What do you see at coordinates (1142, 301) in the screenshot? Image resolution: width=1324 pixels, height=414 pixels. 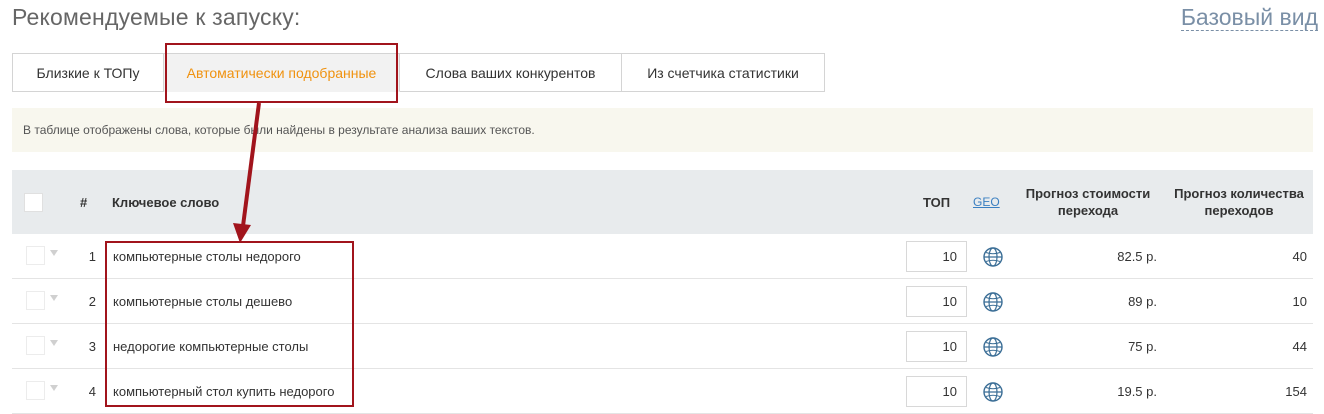 I see `row-cost: 89 р.` at bounding box center [1142, 301].